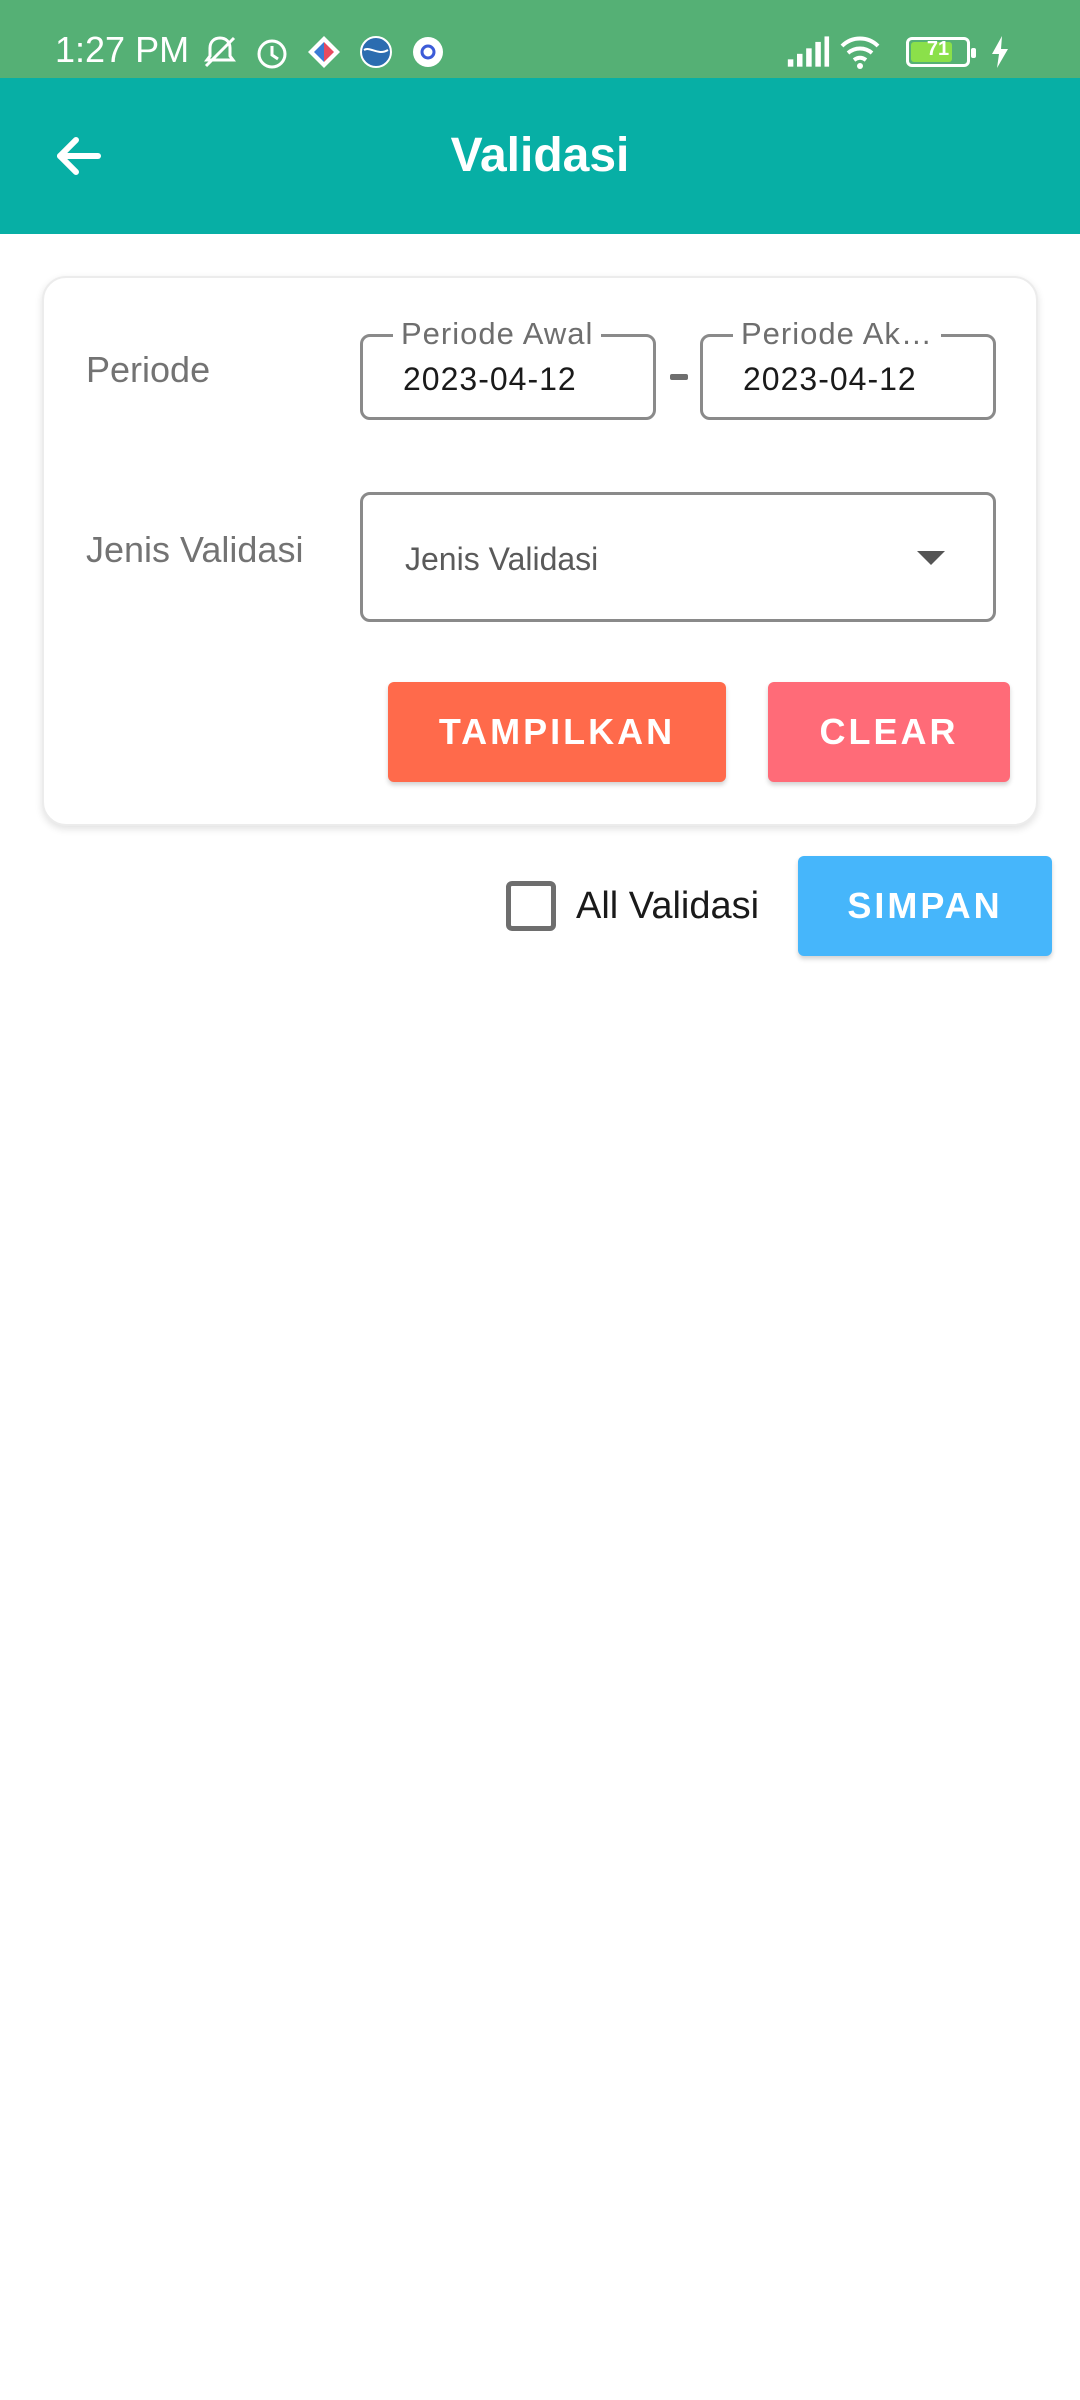 The image size is (1080, 2400). Describe the element at coordinates (324, 52) in the screenshot. I see `app-diamond-icon` at that location.